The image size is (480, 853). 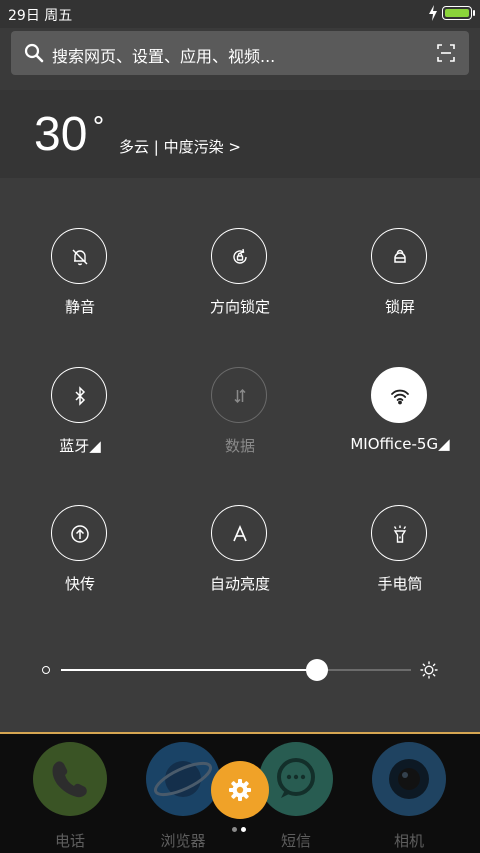 What do you see at coordinates (296, 779) in the screenshot?
I see `message-icon` at bounding box center [296, 779].